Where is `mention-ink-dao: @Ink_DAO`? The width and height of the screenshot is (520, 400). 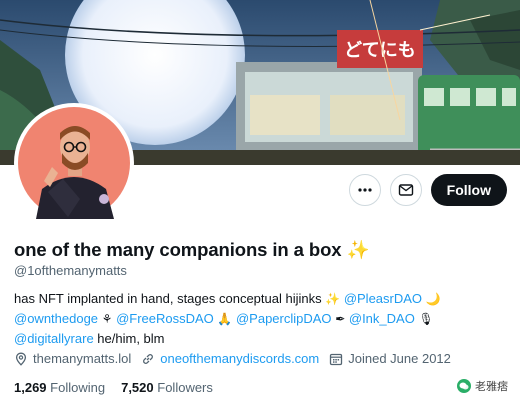 mention-ink-dao: @Ink_DAO is located at coordinates (382, 318).